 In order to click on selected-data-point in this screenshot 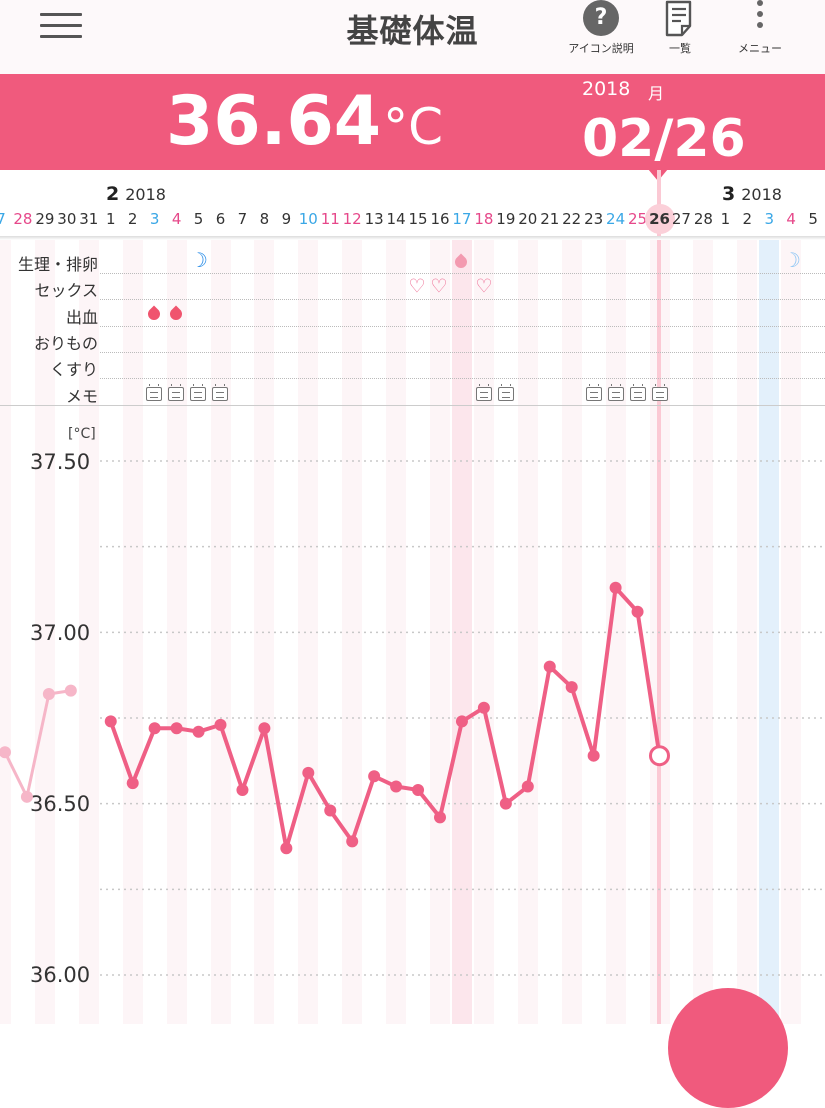, I will do `click(659, 756)`.